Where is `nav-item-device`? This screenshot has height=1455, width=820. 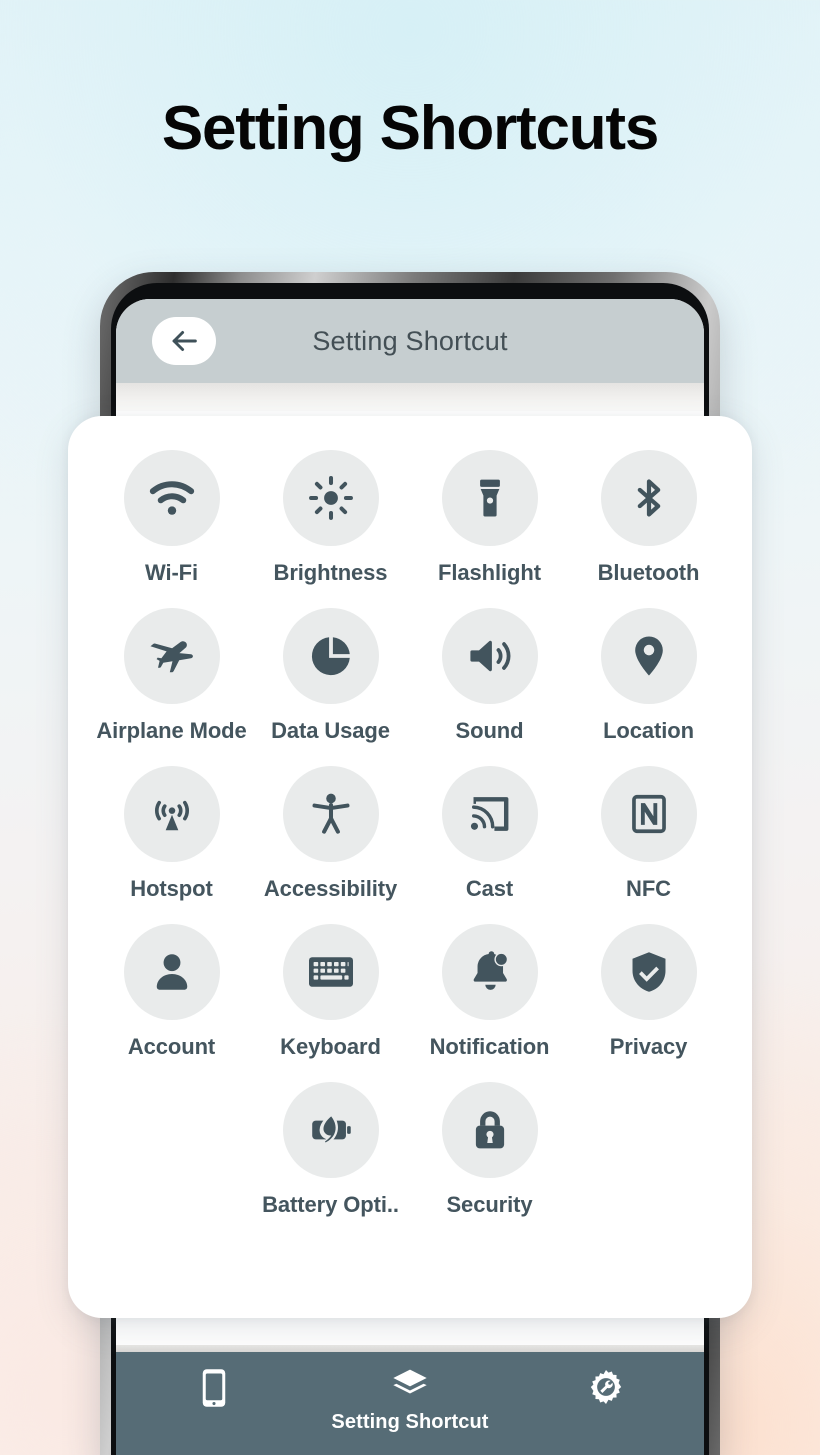 nav-item-device is located at coordinates (214, 1391).